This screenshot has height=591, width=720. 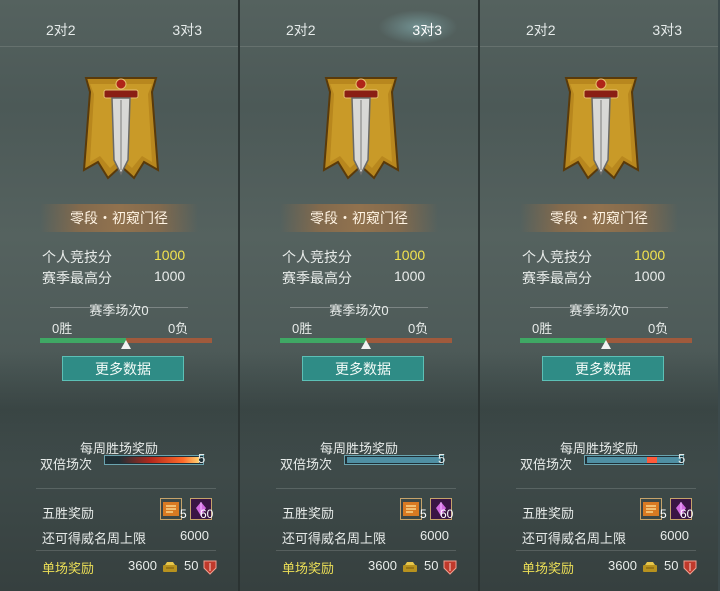 I want to click on double-progress-spark, so click(x=652, y=460).